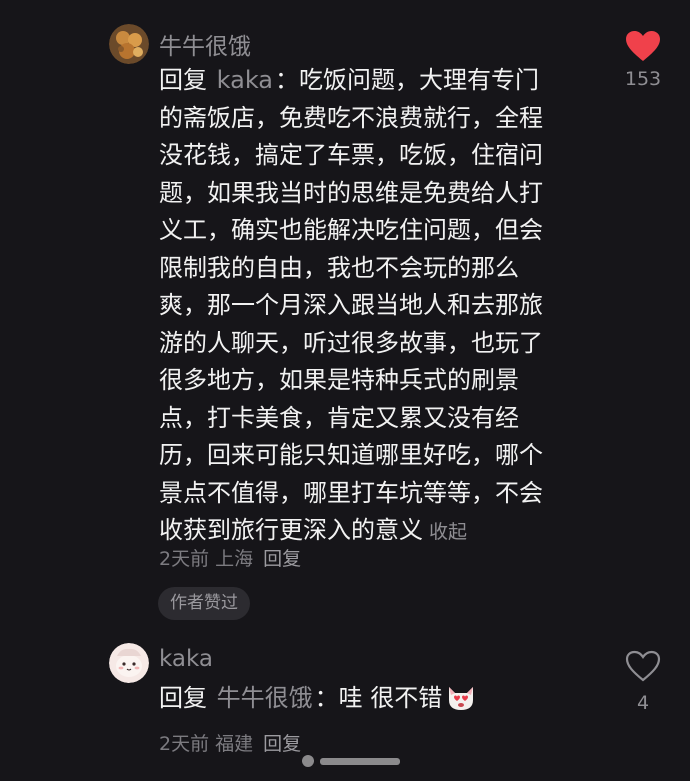 This screenshot has width=690, height=781. Describe the element at coordinates (183, 698) in the screenshot. I see `reply-prefix: 回复` at that location.